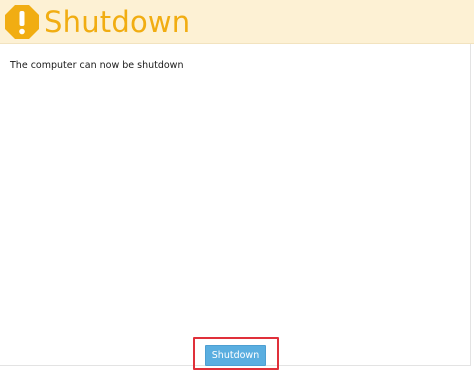 The height and width of the screenshot is (373, 474). I want to click on header-bar: Shutdown, so click(237, 22).